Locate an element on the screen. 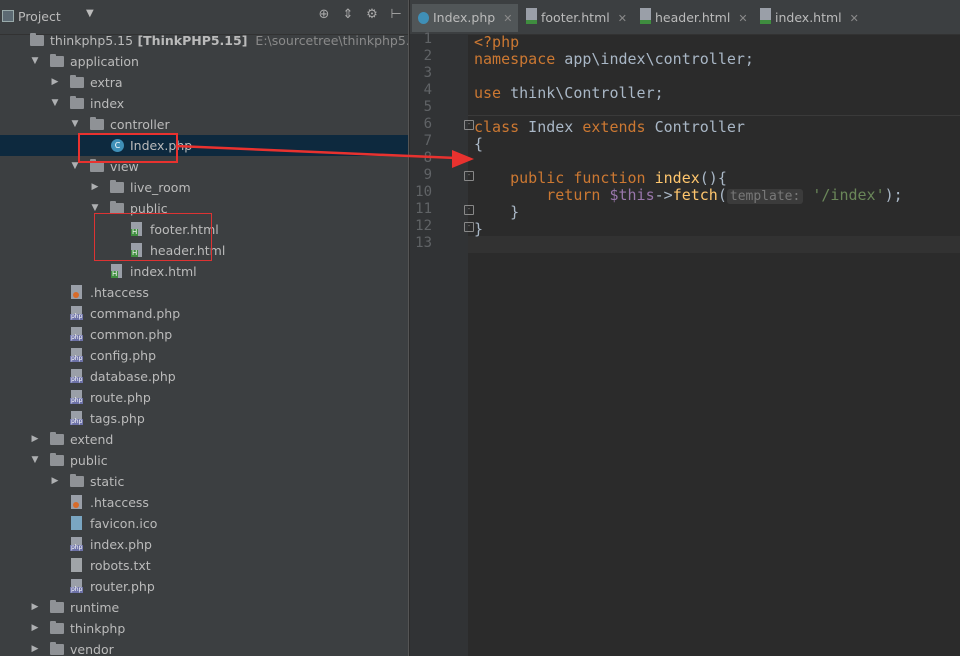 The height and width of the screenshot is (656, 960). tab-footer-html: footer.html ✕ is located at coordinates (576, 18).